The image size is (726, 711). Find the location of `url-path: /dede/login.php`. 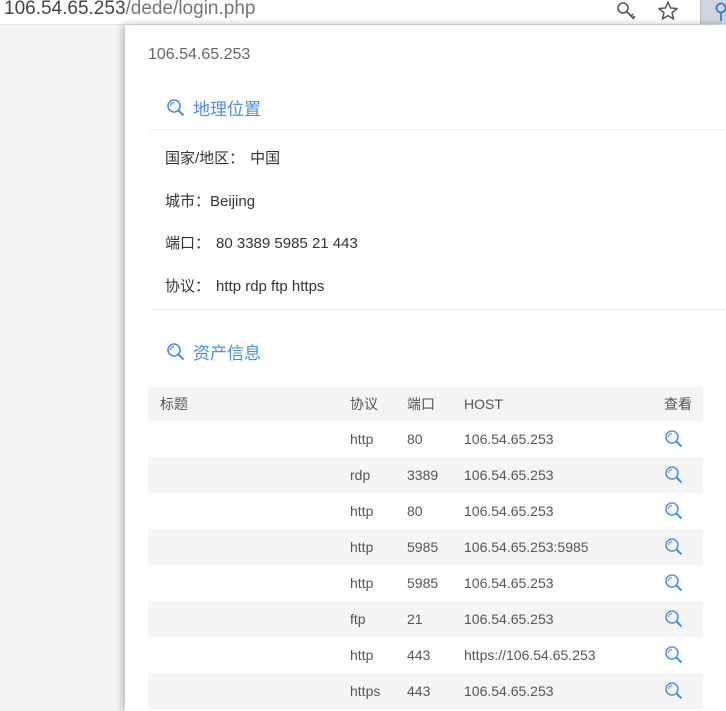

url-path: /dede/login.php is located at coordinates (190, 9).